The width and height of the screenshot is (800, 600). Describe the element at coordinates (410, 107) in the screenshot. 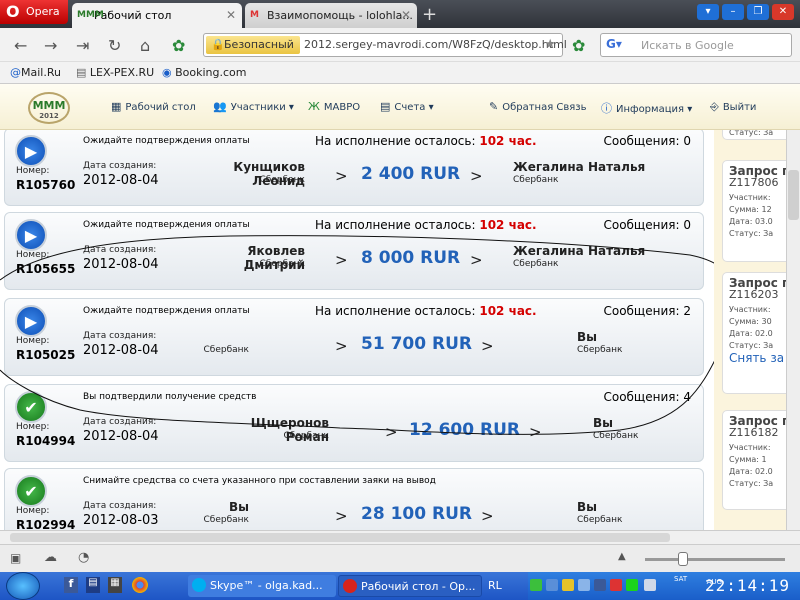

I see `menu-label: Счета` at that location.